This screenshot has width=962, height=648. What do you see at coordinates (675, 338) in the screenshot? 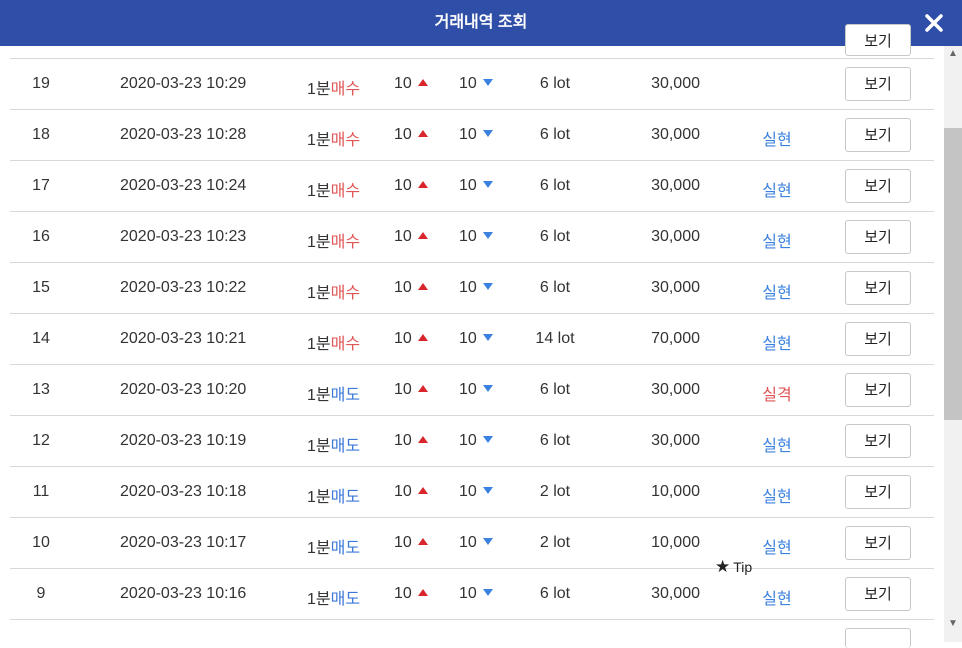
I see `row-amount: 70,000` at bounding box center [675, 338].